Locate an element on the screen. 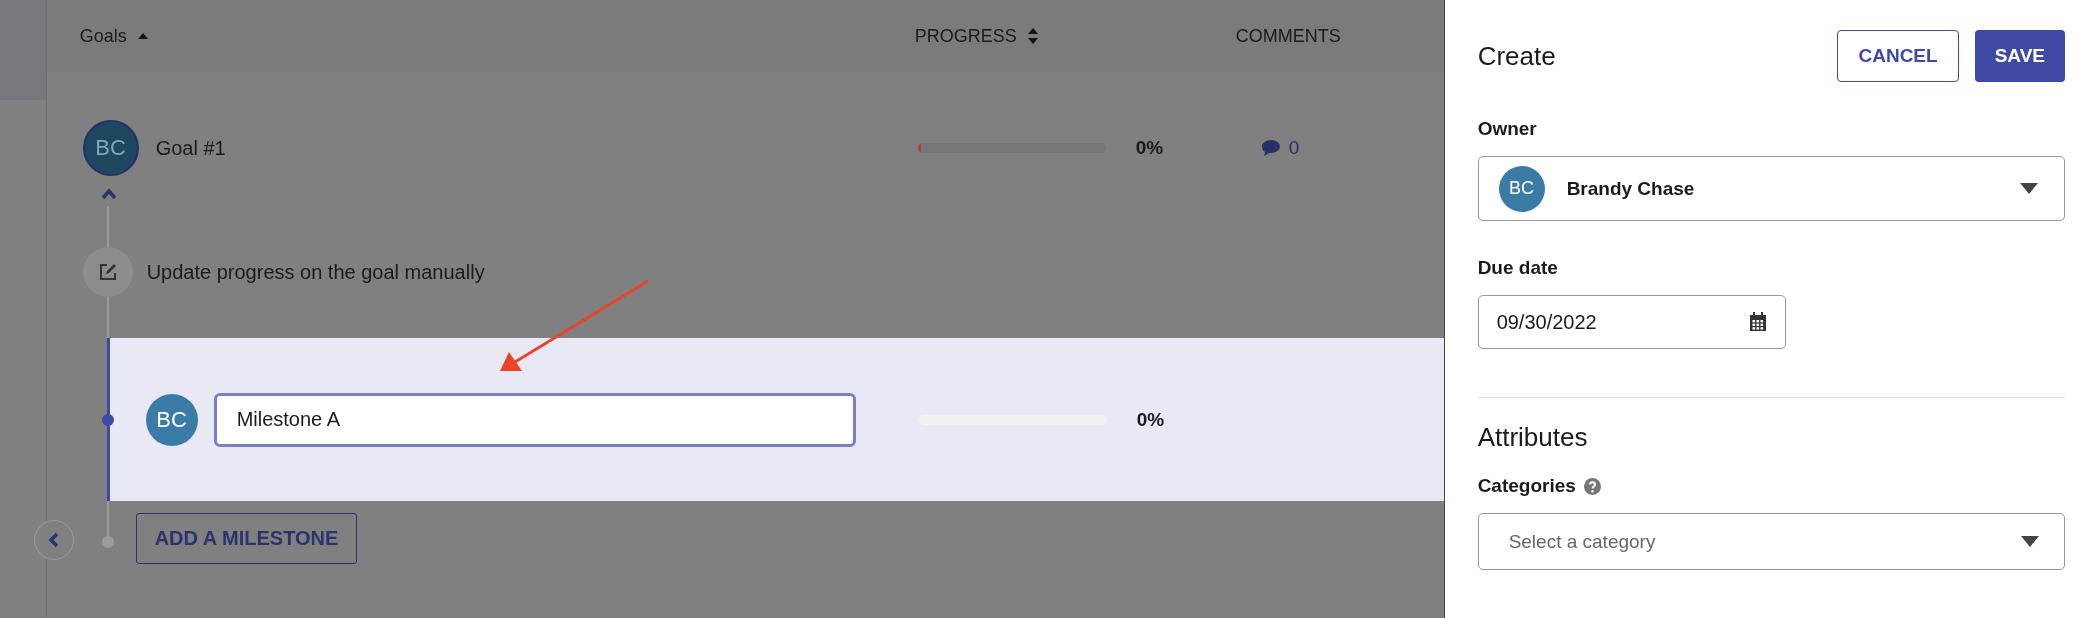  field-label: Categories is located at coordinates (1526, 486).